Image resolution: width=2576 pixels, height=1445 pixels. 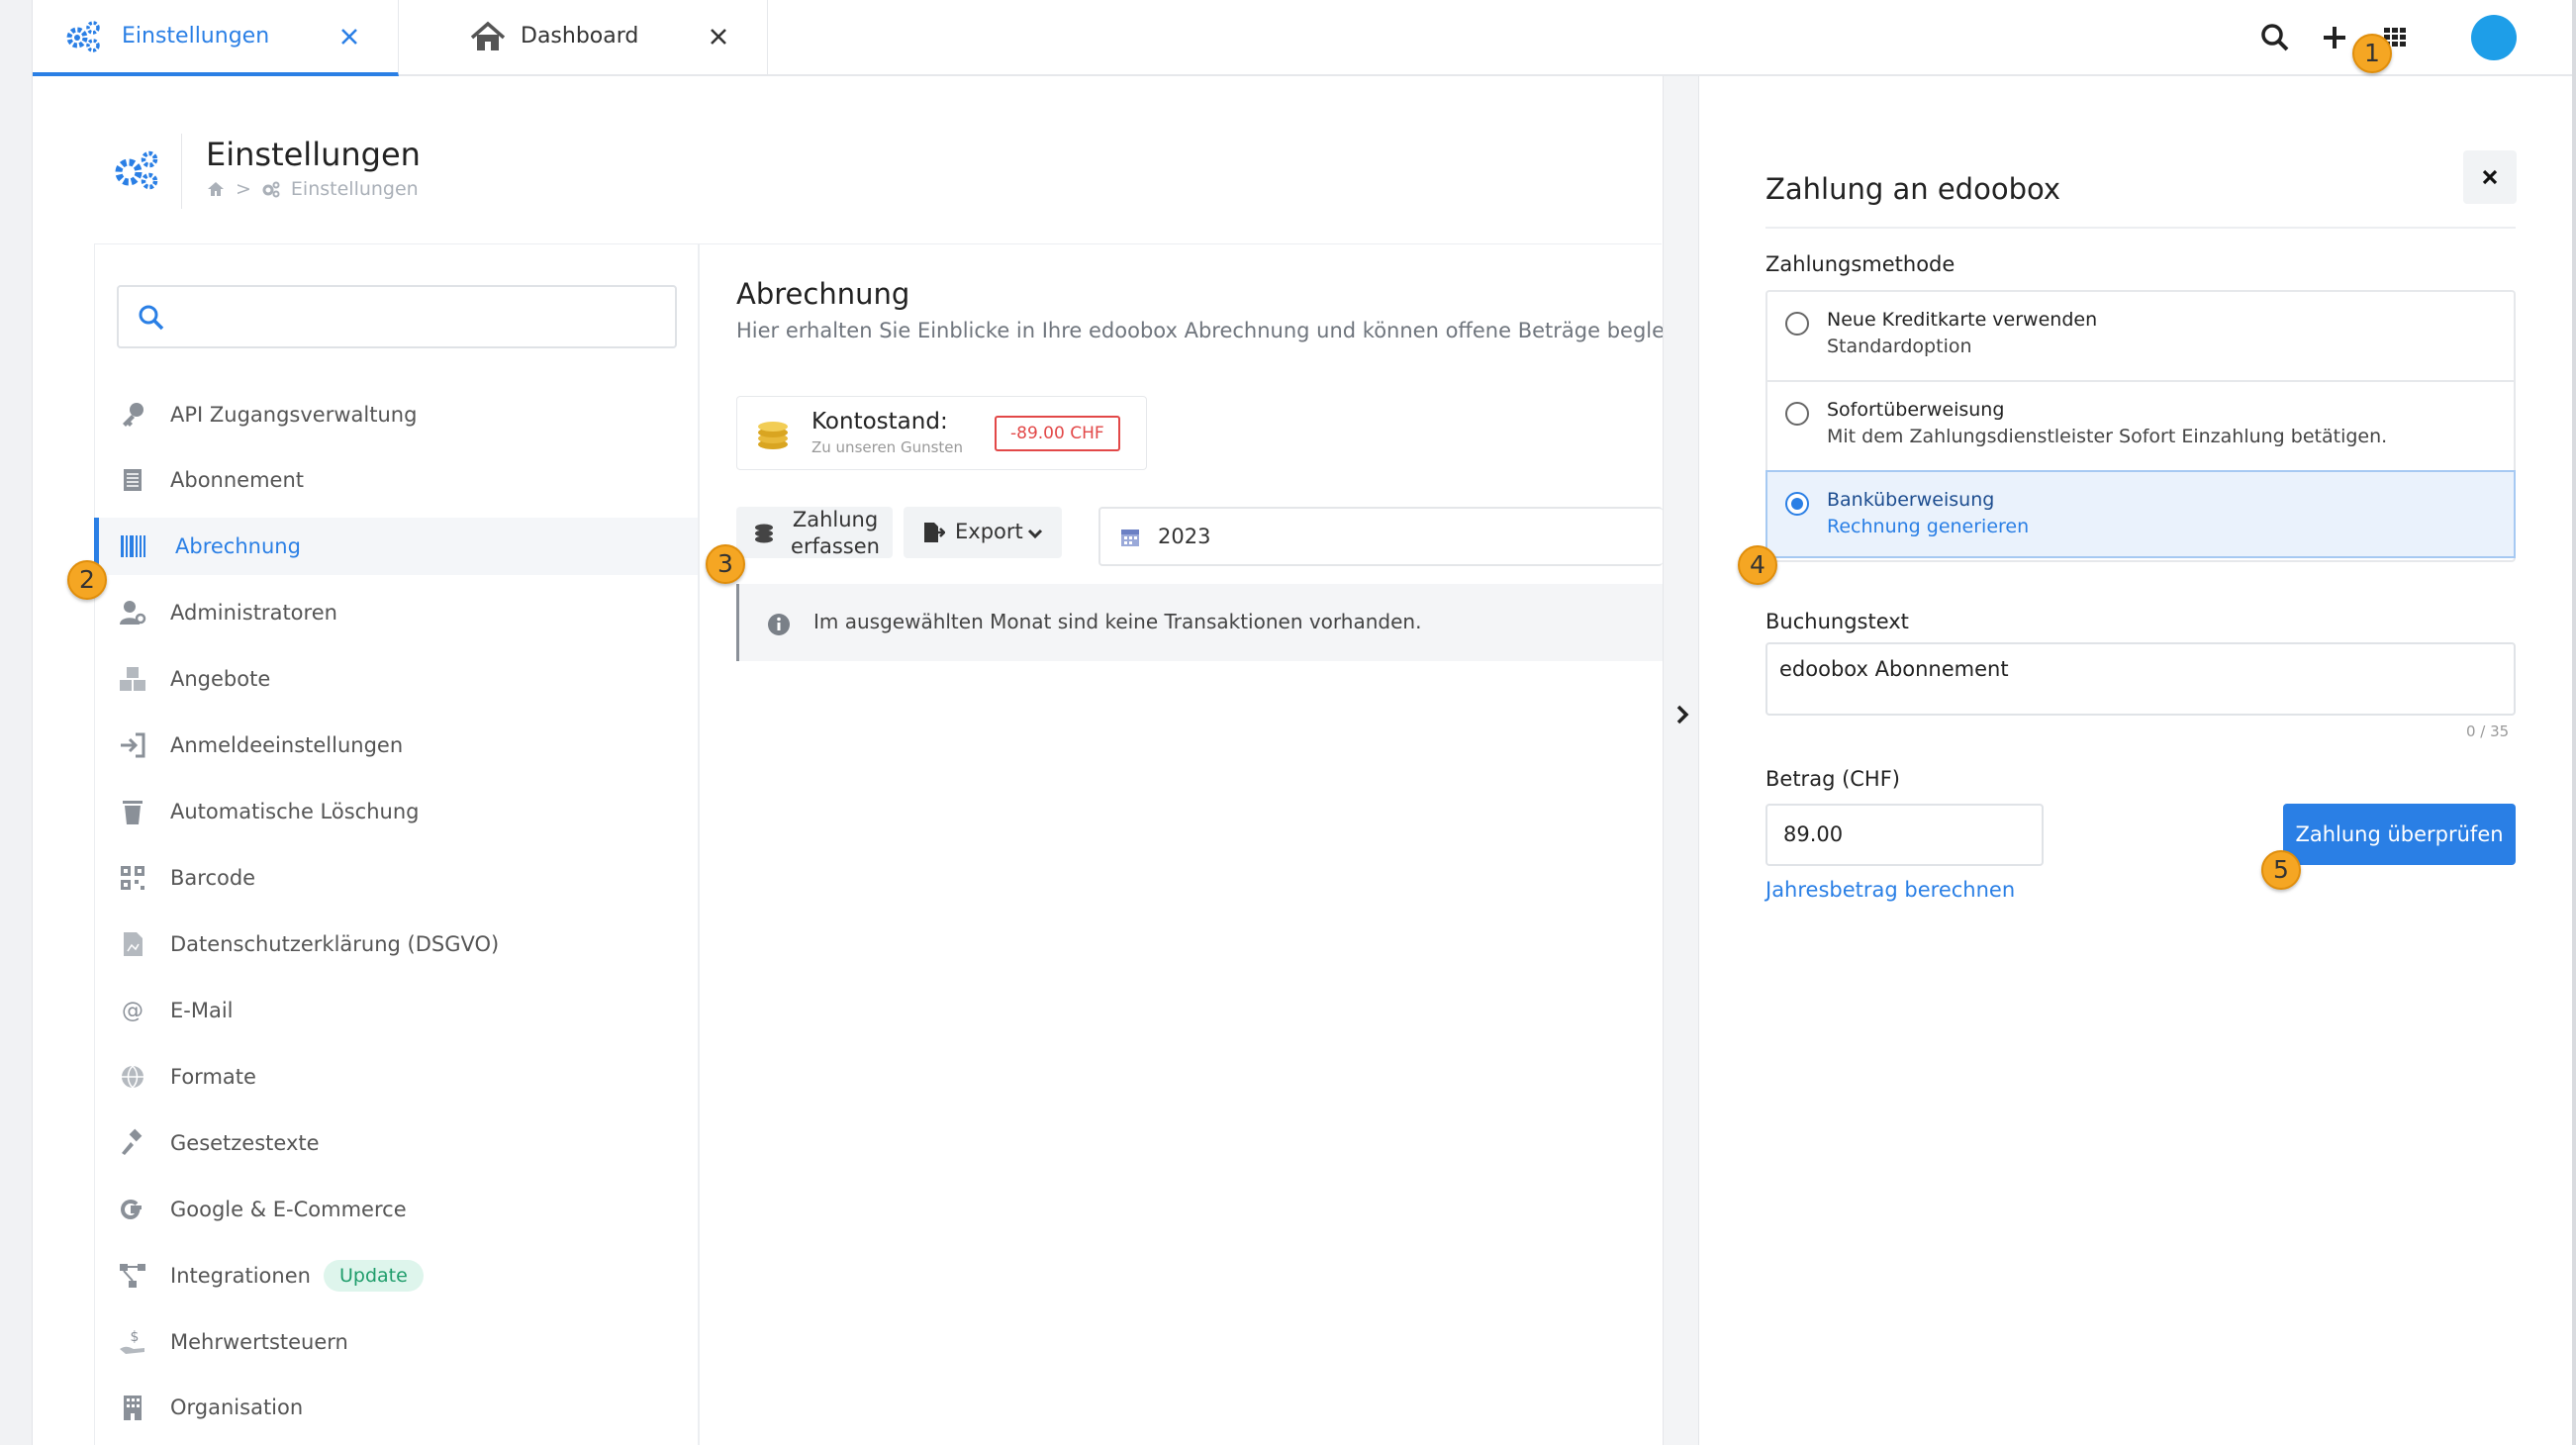 I want to click on balance-label: Kontostand:, so click(x=879, y=421).